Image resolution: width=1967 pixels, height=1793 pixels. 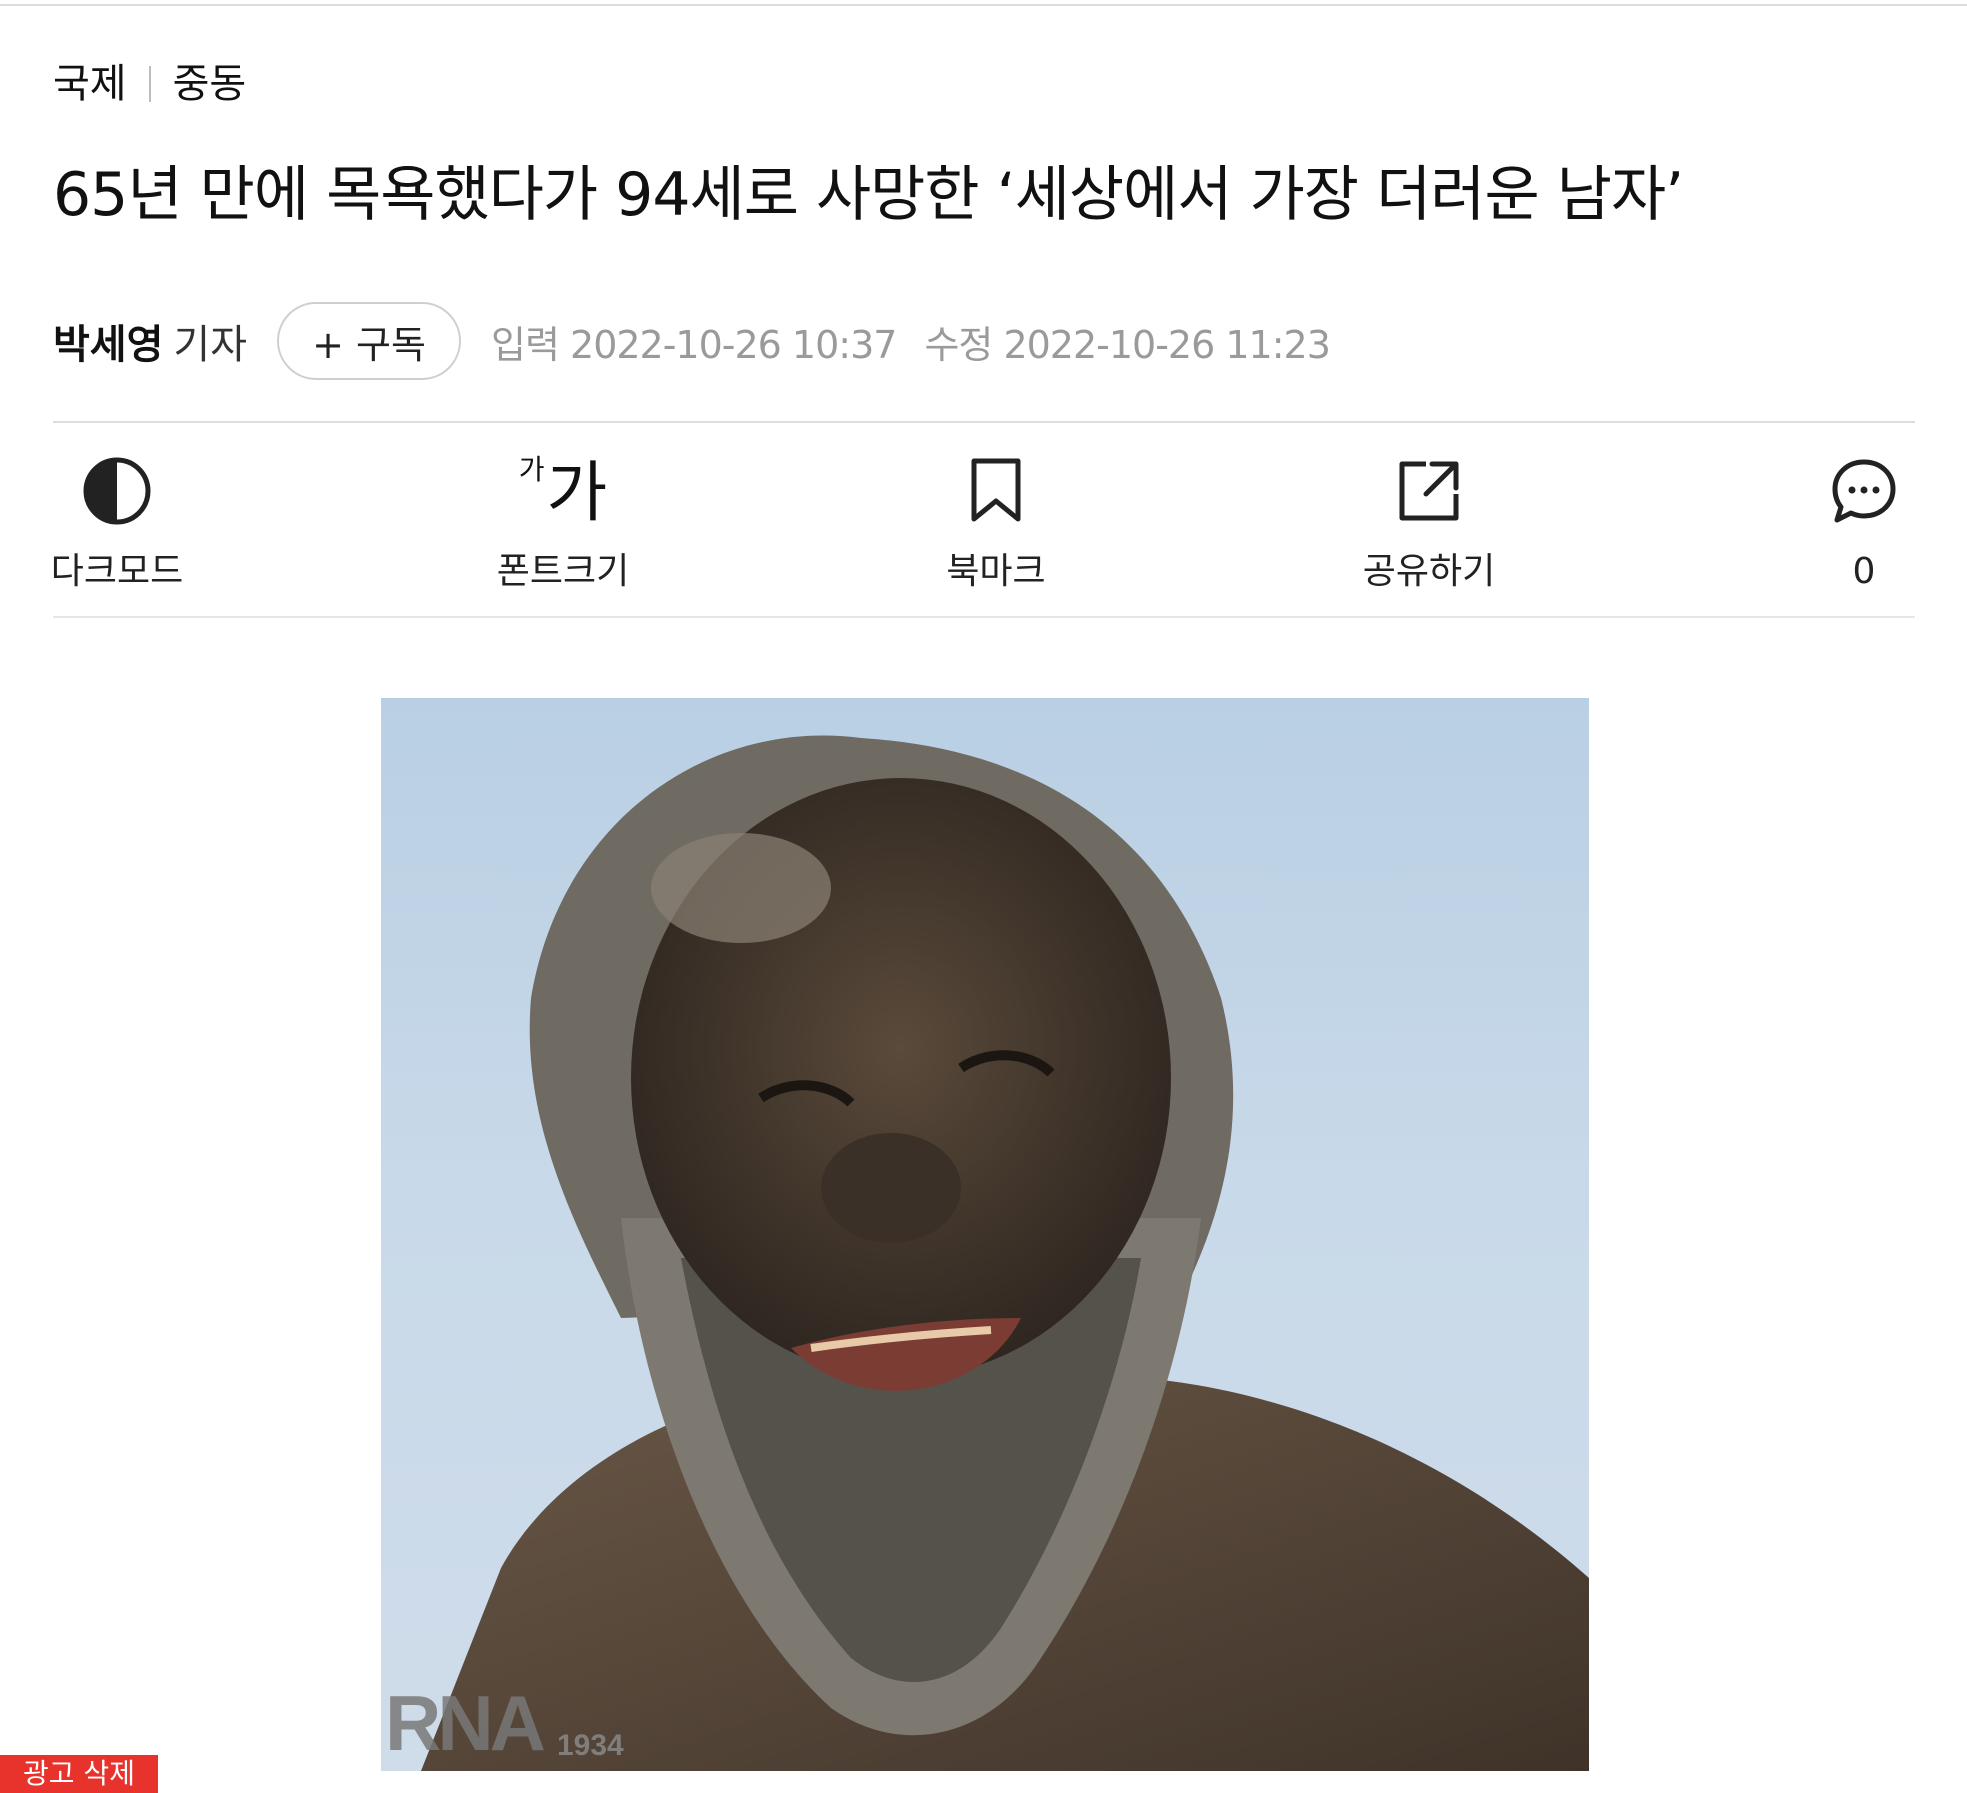 I want to click on comment-button: 0, so click(x=1864, y=522).